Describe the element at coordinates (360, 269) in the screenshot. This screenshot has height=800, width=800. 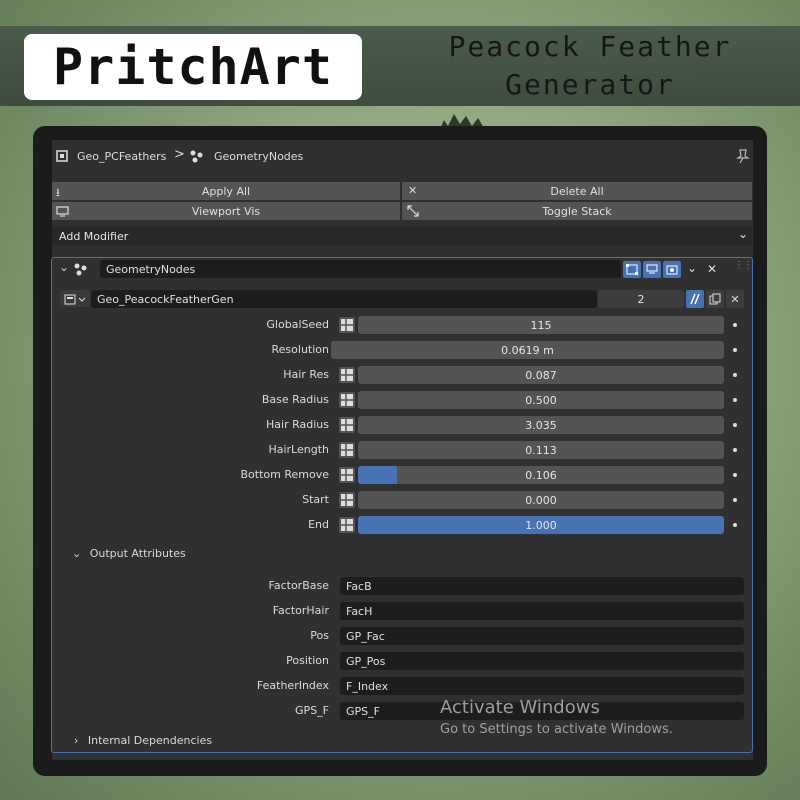
I see `modifier-name-input: GeometryNodes` at that location.